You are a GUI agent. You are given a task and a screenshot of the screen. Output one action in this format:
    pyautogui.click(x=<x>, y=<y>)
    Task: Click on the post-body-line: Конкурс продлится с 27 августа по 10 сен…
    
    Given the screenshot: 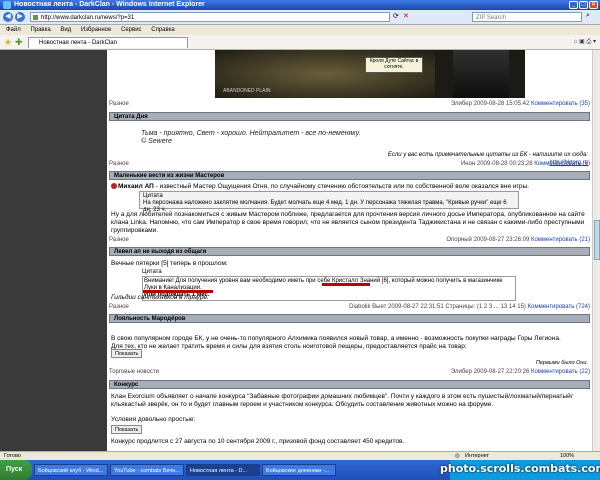 What is the action you would take?
    pyautogui.click(x=258, y=441)
    